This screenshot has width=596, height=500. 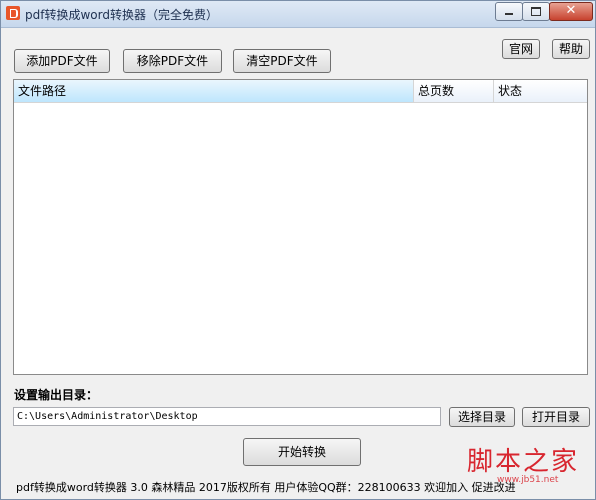 What do you see at coordinates (121, 15) in the screenshot?
I see `window-title: pdf转换成word转换器（完全免费）` at bounding box center [121, 15].